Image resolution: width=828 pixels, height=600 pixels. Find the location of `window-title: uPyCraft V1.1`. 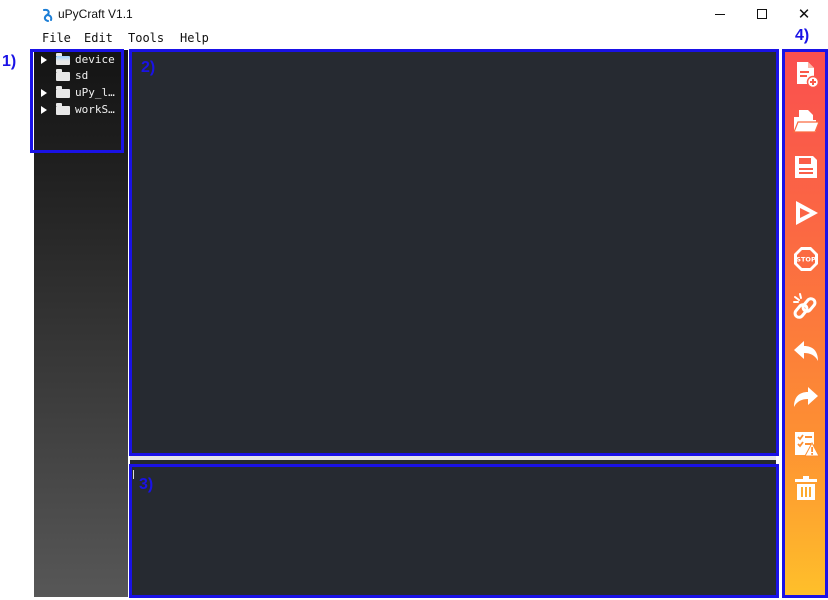

window-title: uPyCraft V1.1 is located at coordinates (95, 14).